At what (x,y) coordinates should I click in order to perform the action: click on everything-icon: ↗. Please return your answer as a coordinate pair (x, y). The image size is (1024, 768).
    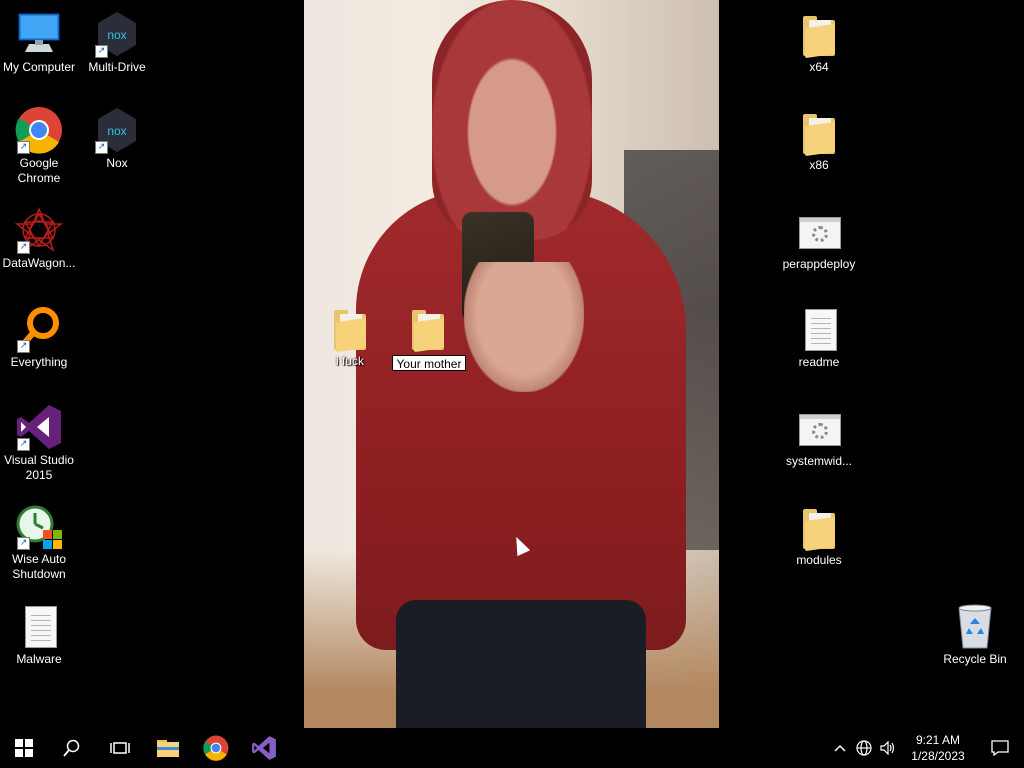
    Looking at the image, I should click on (39, 329).